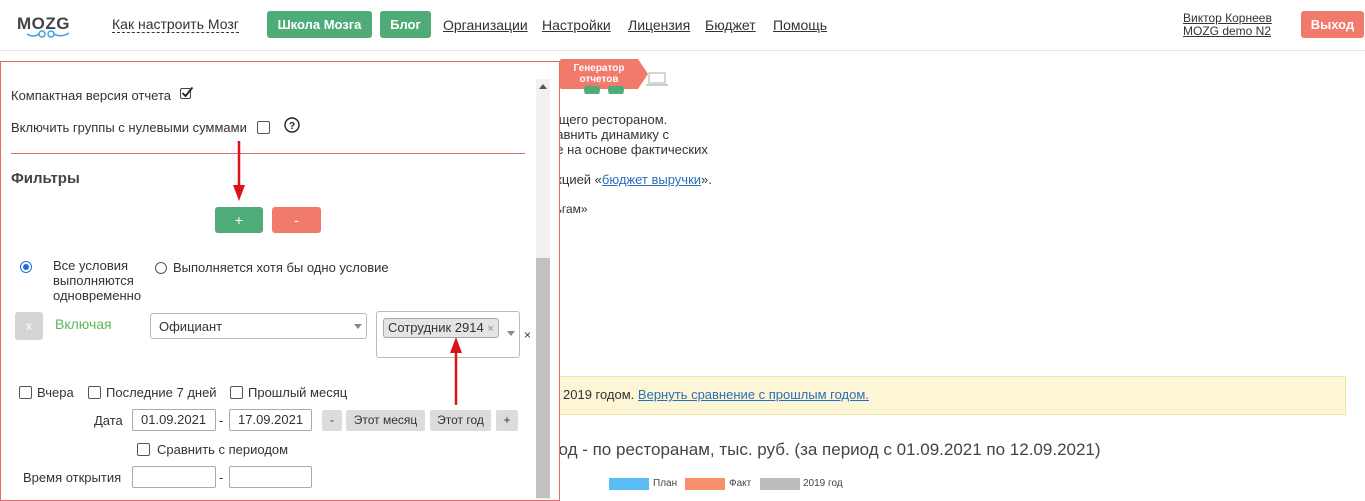 This screenshot has height=501, width=1365. I want to click on this-year-button: Этот год, so click(460, 420).